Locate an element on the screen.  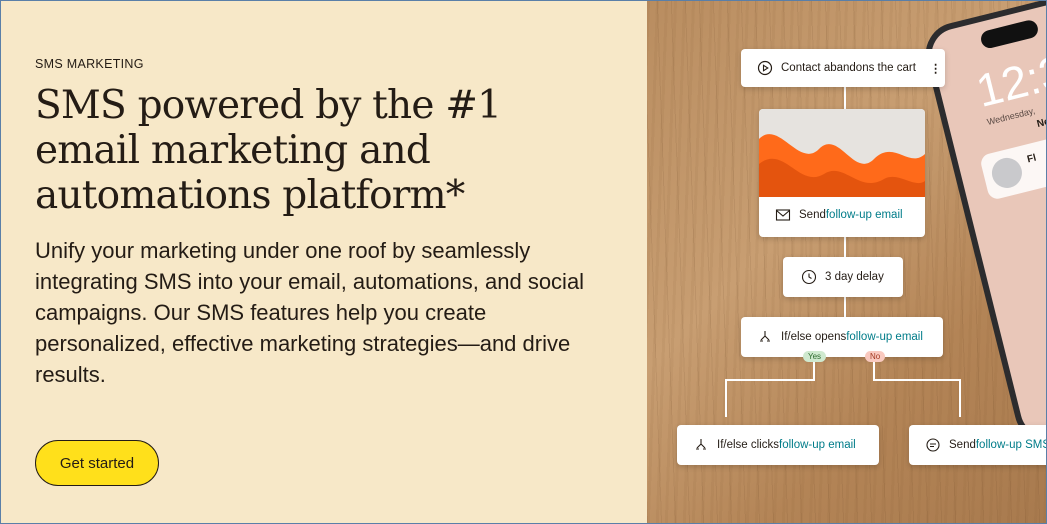
notification-title: Fl is located at coordinates (1032, 159).